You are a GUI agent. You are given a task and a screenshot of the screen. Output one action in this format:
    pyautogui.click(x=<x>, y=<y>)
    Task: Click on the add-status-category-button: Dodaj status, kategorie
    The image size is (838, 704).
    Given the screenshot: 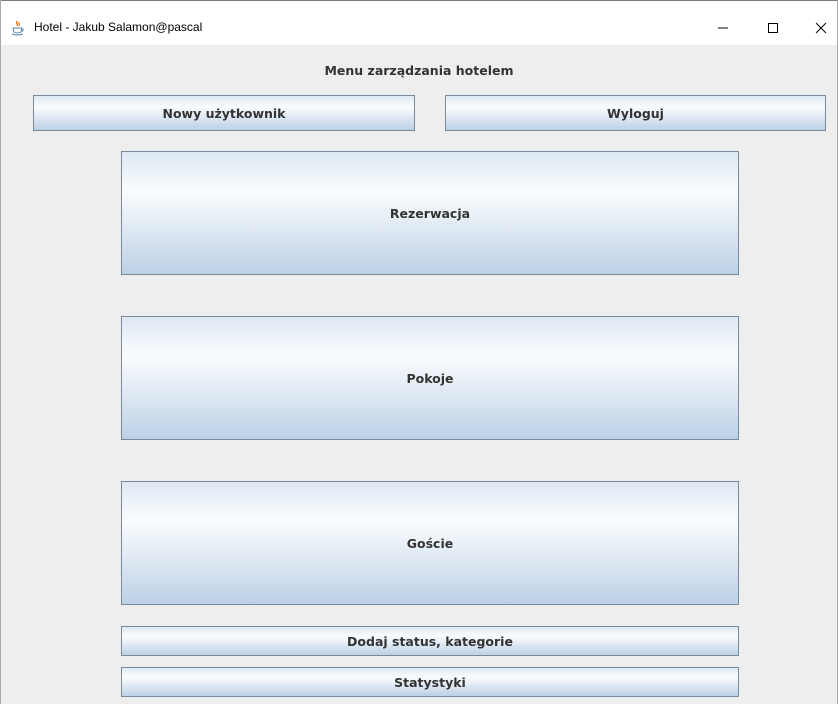 What is the action you would take?
    pyautogui.click(x=430, y=641)
    